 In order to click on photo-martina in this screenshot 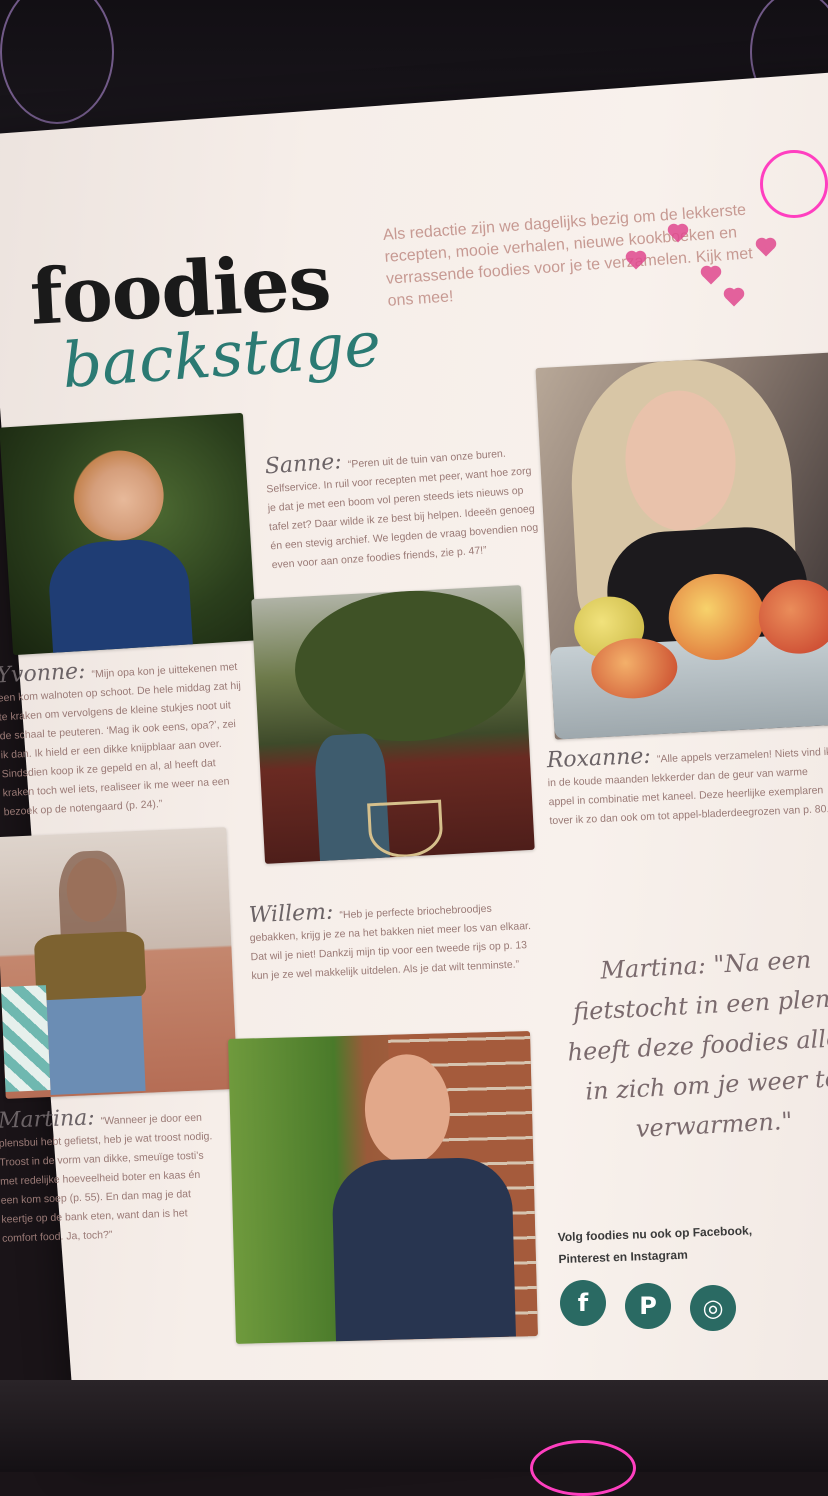, I will do `click(119, 963)`.